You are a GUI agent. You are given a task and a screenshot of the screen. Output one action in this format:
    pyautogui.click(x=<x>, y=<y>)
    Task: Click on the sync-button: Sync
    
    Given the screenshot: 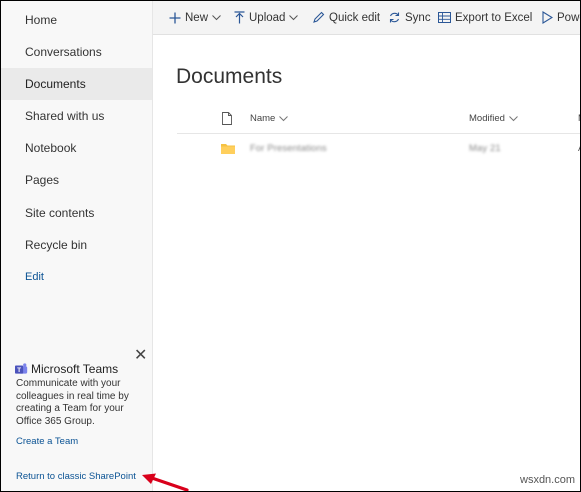 What is the action you would take?
    pyautogui.click(x=409, y=17)
    